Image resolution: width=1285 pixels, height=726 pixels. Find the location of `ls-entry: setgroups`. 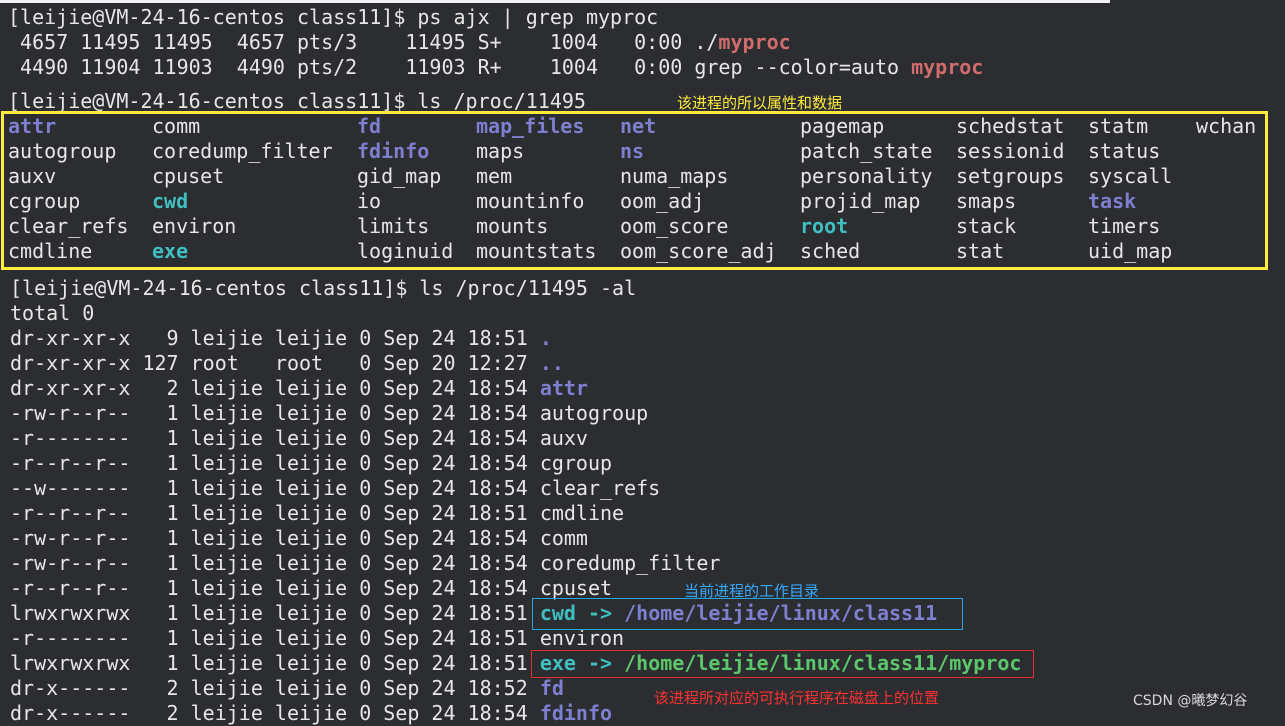

ls-entry: setgroups is located at coordinates (1010, 176).